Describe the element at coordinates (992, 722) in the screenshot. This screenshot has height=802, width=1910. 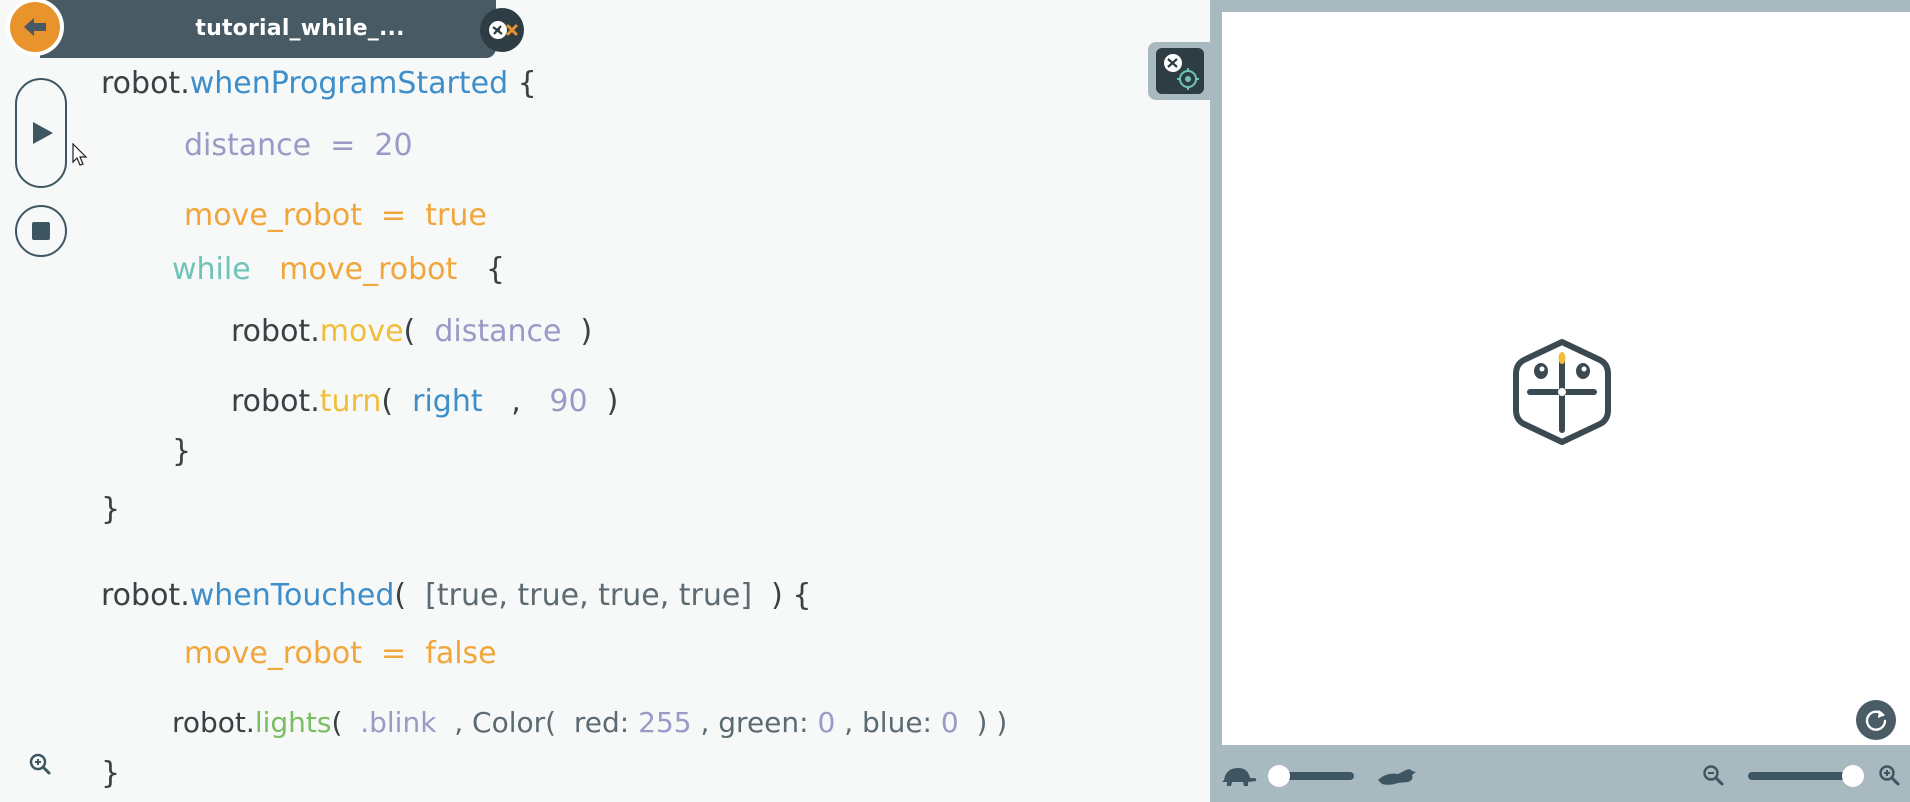
I see `code-paren: ) )` at that location.